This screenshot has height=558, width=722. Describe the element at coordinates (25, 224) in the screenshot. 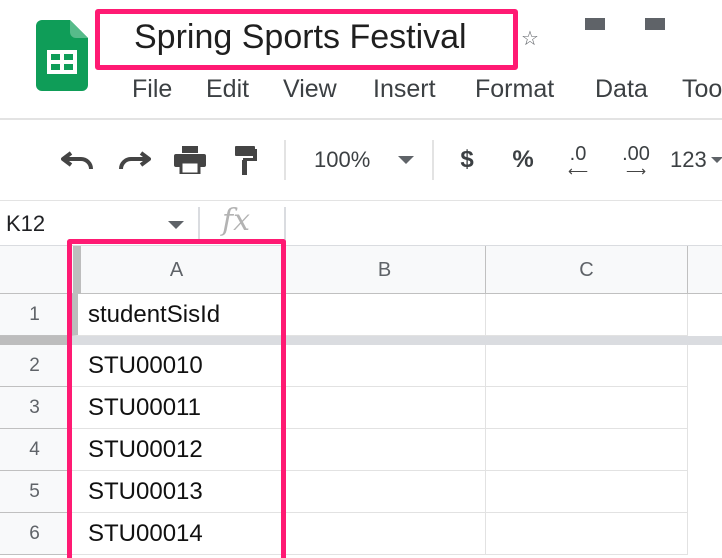

I see `name-box: K12` at that location.